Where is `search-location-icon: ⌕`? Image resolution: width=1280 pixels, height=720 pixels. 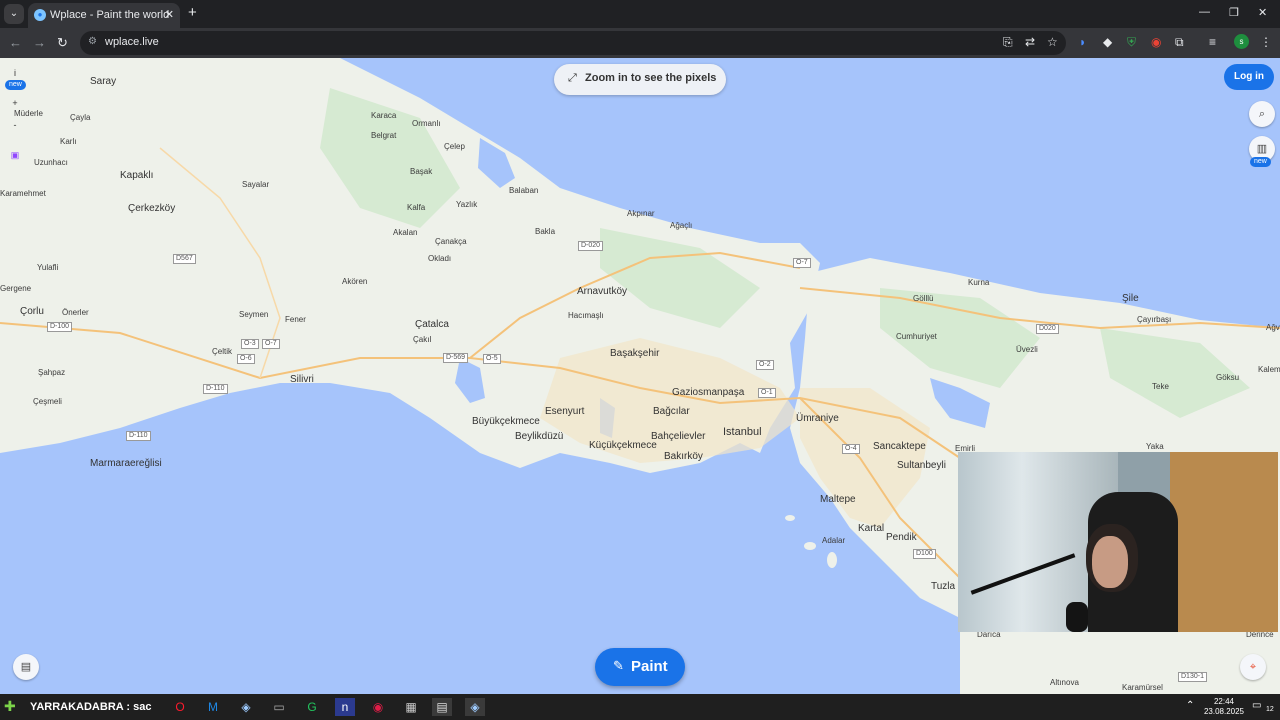
search-location-icon: ⌕ is located at coordinates (1262, 114).